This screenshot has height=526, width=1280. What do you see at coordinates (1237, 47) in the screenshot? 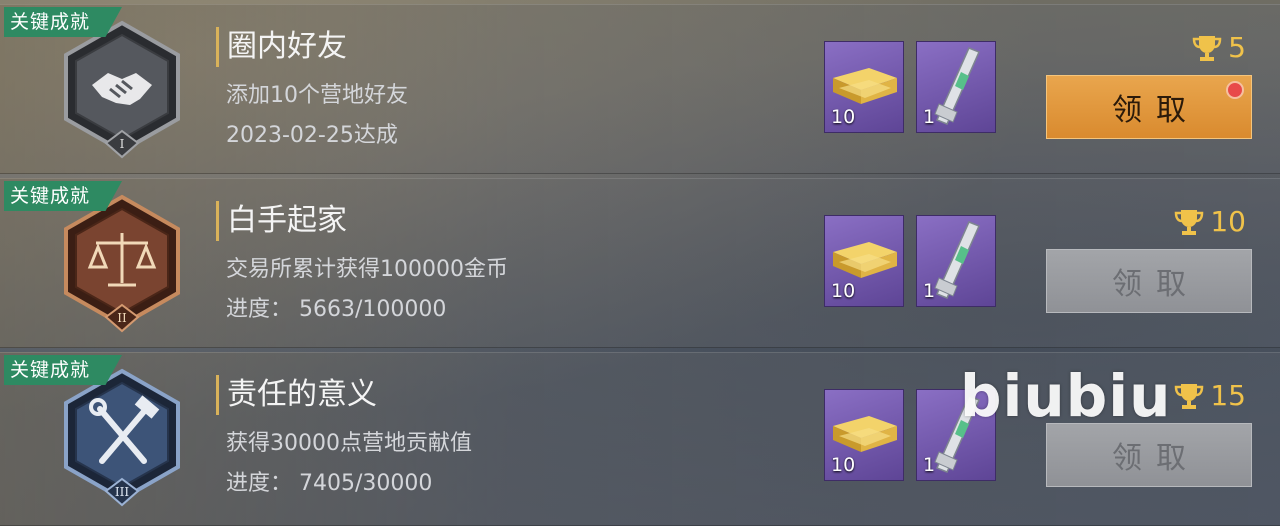
I see `trophy-points-value: 5` at bounding box center [1237, 47].